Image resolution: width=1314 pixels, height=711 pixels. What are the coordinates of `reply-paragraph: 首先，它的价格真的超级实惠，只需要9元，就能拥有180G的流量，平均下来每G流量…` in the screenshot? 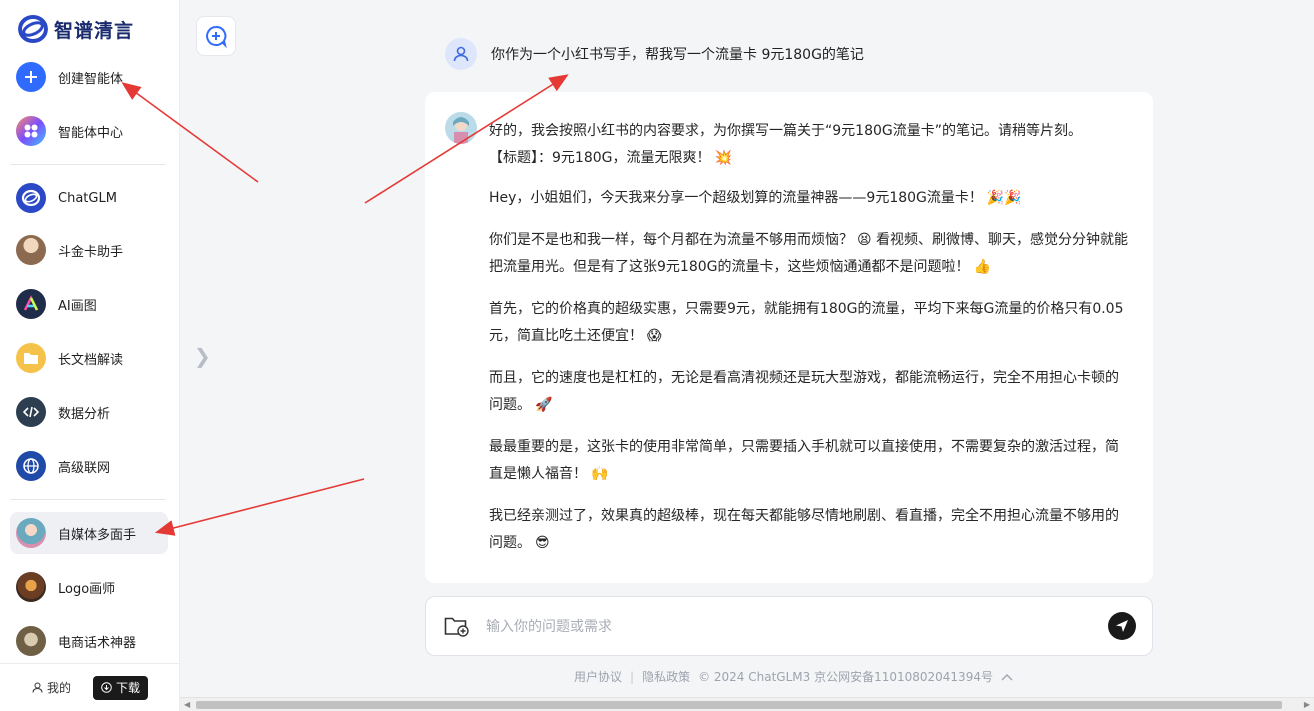 It's located at (810, 323).